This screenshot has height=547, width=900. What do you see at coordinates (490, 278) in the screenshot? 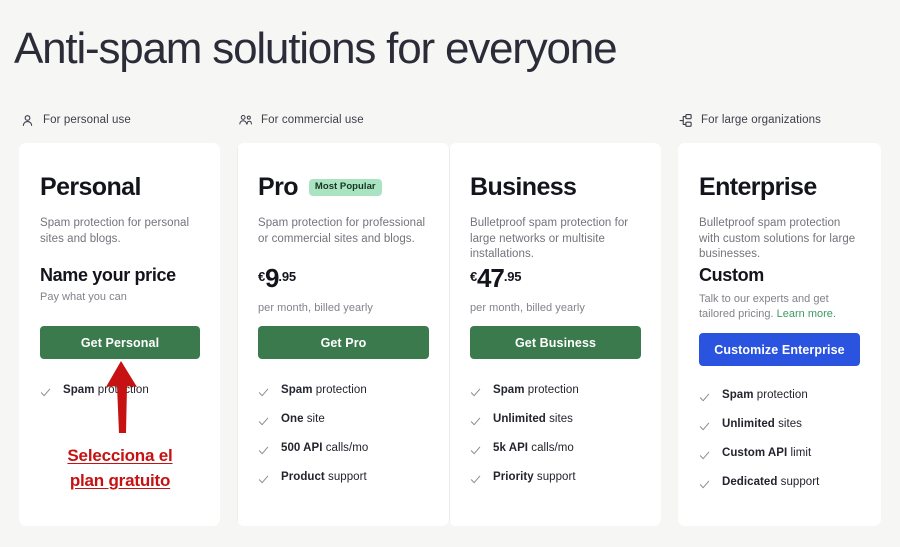
I see `price-amount: 47` at bounding box center [490, 278].